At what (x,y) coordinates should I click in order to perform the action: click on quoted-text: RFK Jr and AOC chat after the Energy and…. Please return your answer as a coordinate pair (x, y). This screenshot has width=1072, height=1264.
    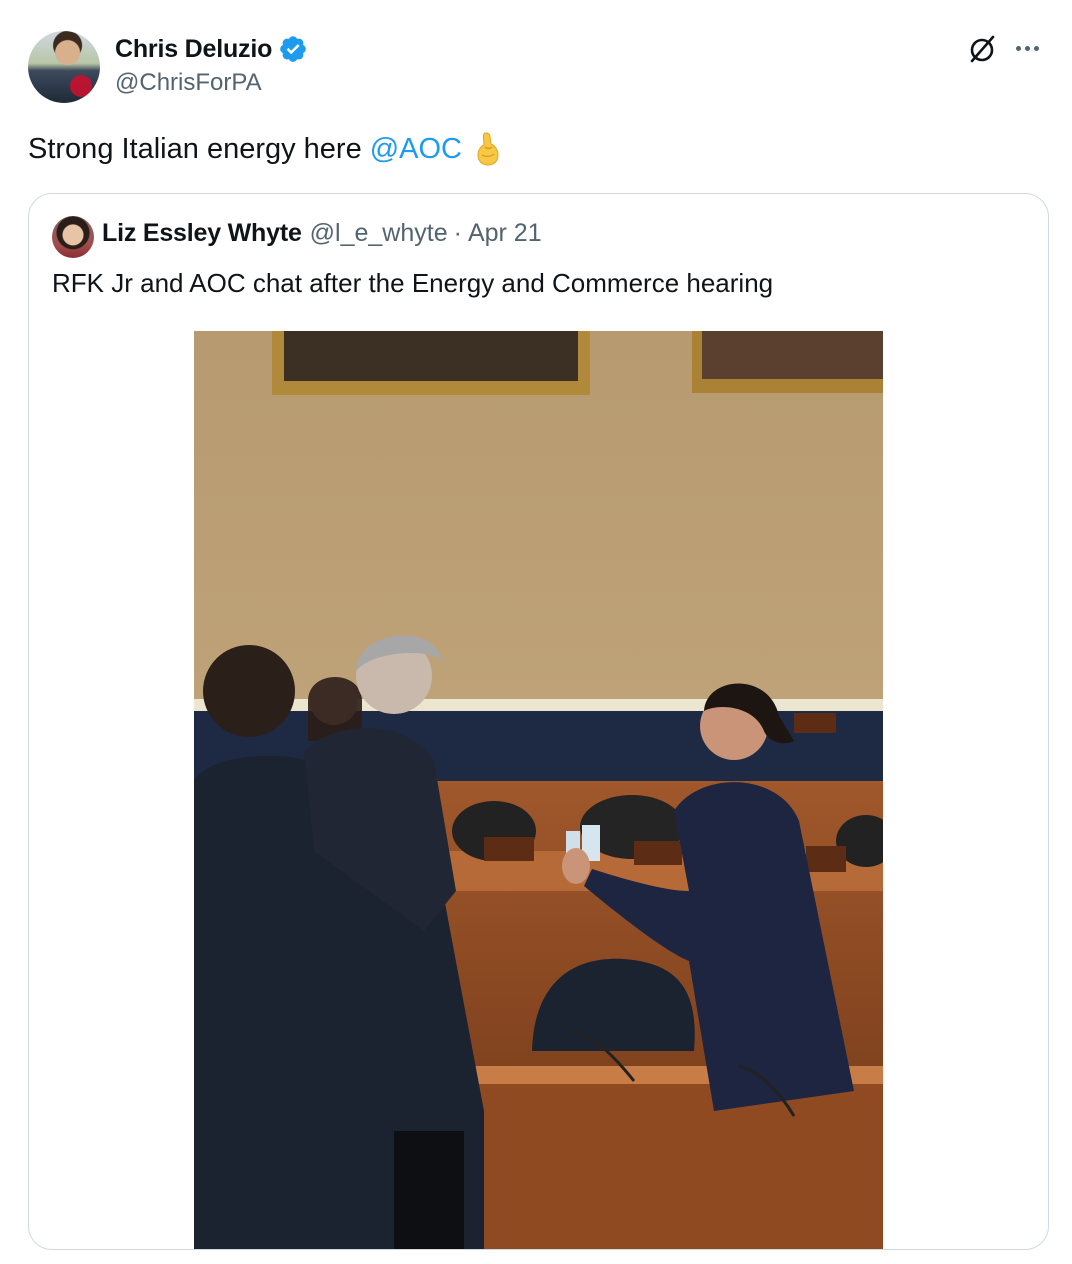
    Looking at the image, I should click on (413, 283).